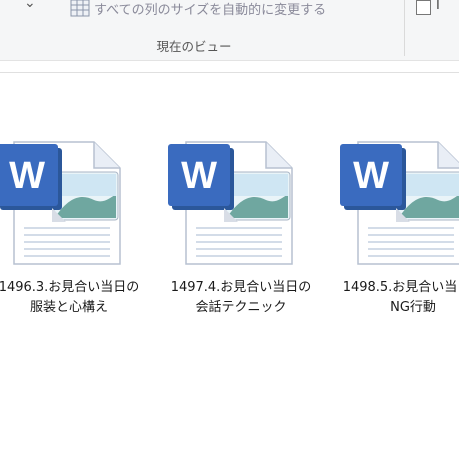 The width and height of the screenshot is (459, 459). What do you see at coordinates (438, 6) in the screenshot?
I see `ribbon-checkbox-label: Ⅰ` at bounding box center [438, 6].